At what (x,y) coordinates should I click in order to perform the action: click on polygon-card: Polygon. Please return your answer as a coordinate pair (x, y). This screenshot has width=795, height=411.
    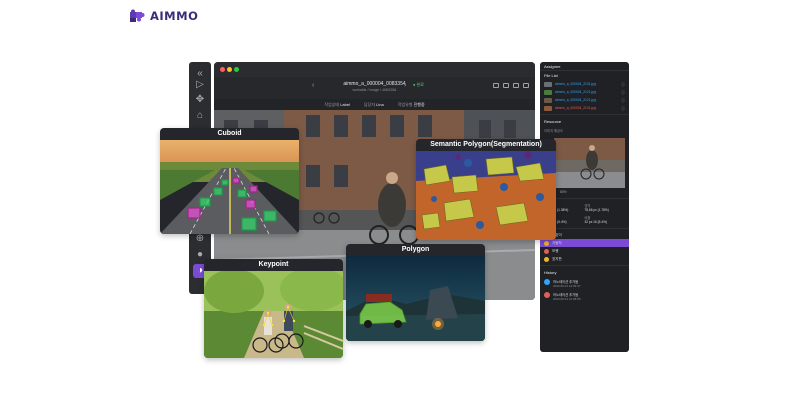
    Looking at the image, I should click on (415, 292).